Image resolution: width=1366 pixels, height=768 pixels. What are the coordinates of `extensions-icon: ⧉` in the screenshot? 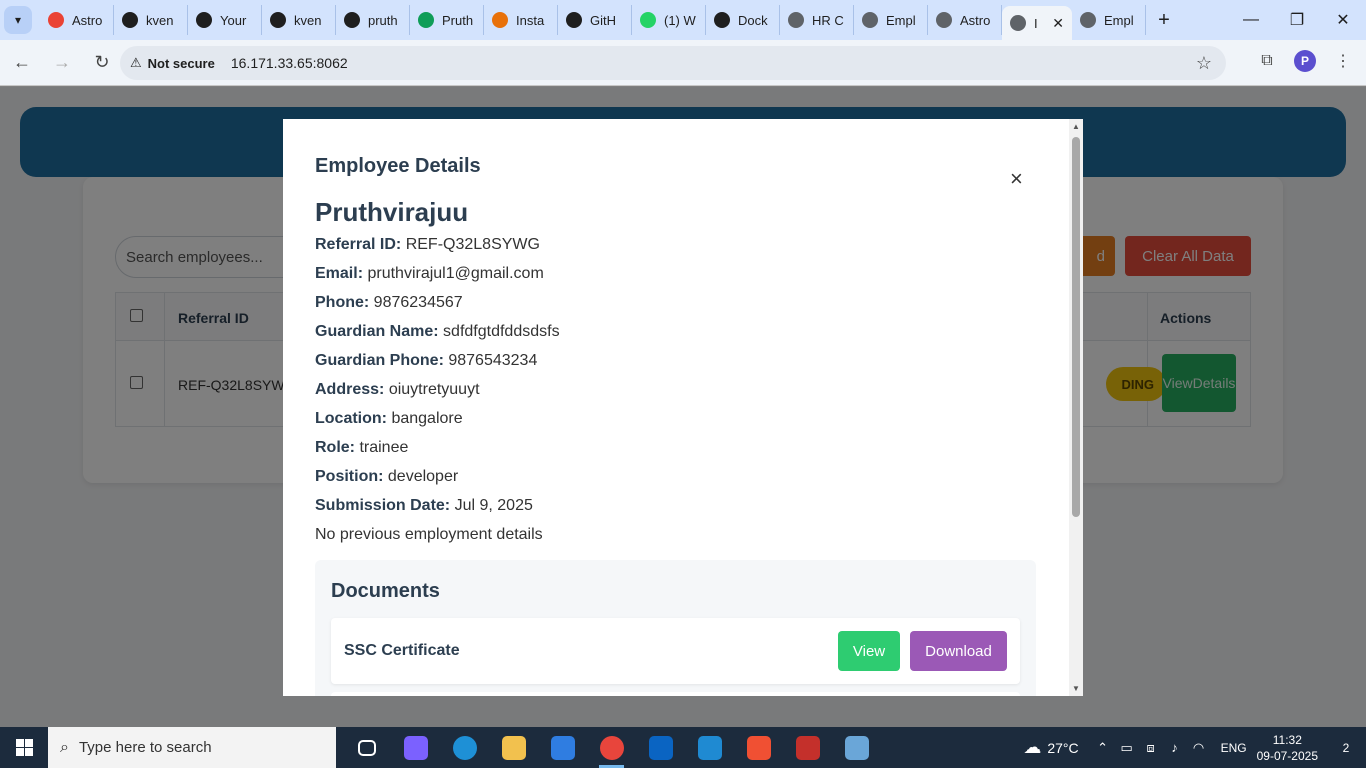 It's located at (1267, 61).